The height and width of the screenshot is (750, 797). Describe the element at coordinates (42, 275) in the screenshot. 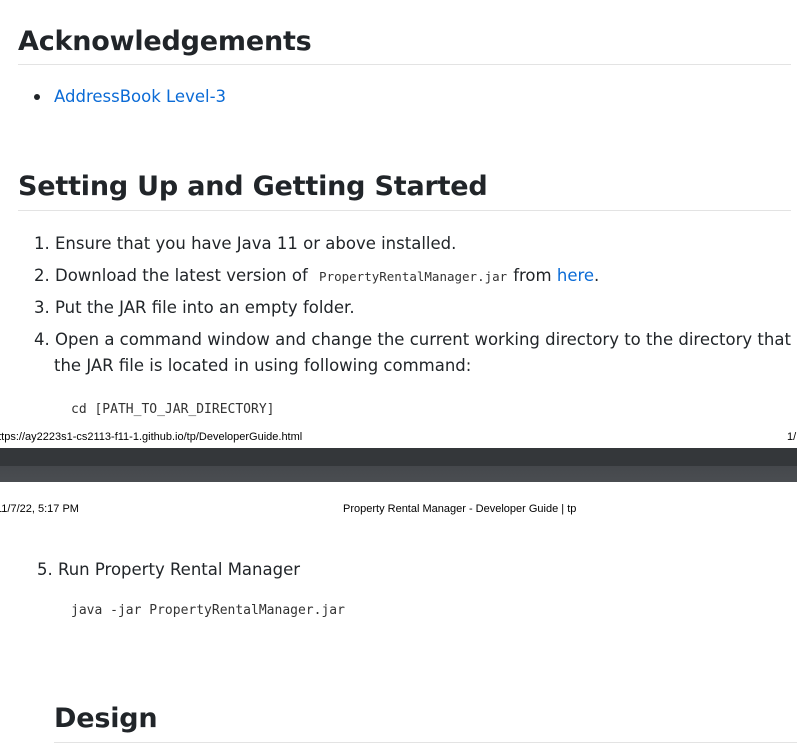

I see `step-number: 2.` at that location.